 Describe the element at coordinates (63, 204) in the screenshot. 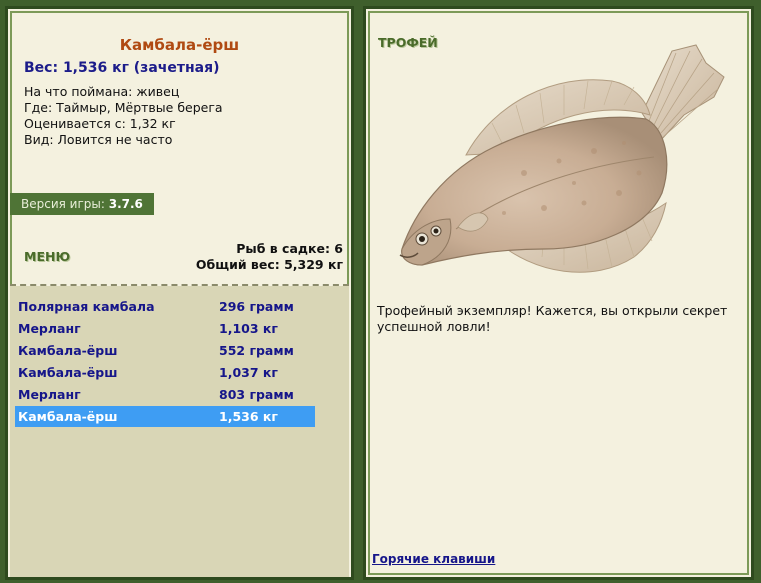

I see `version-label: Версия игры:` at that location.